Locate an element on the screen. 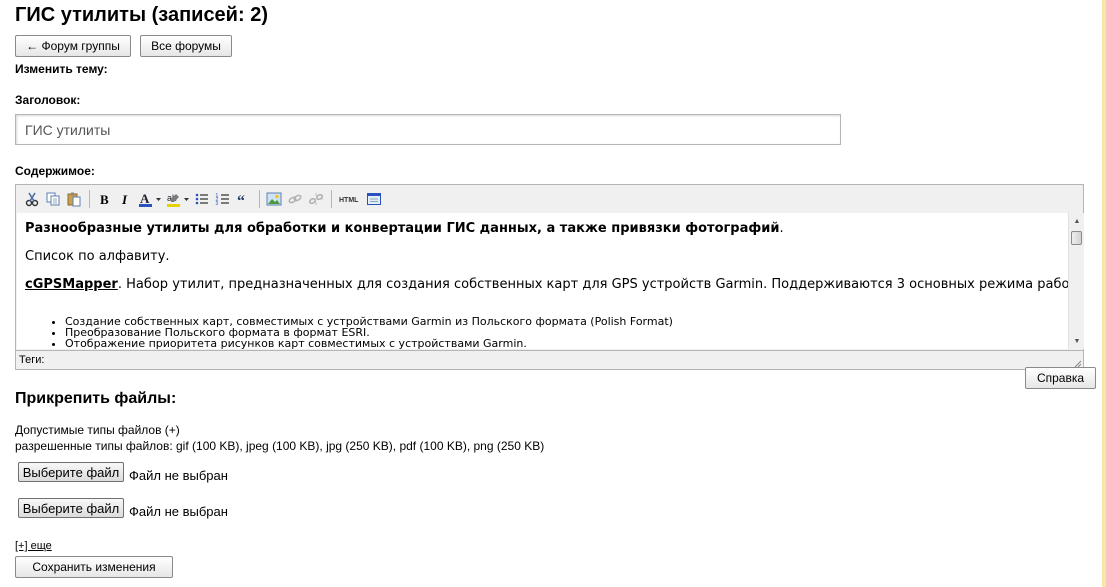  svg-text: I is located at coordinates (124, 199).